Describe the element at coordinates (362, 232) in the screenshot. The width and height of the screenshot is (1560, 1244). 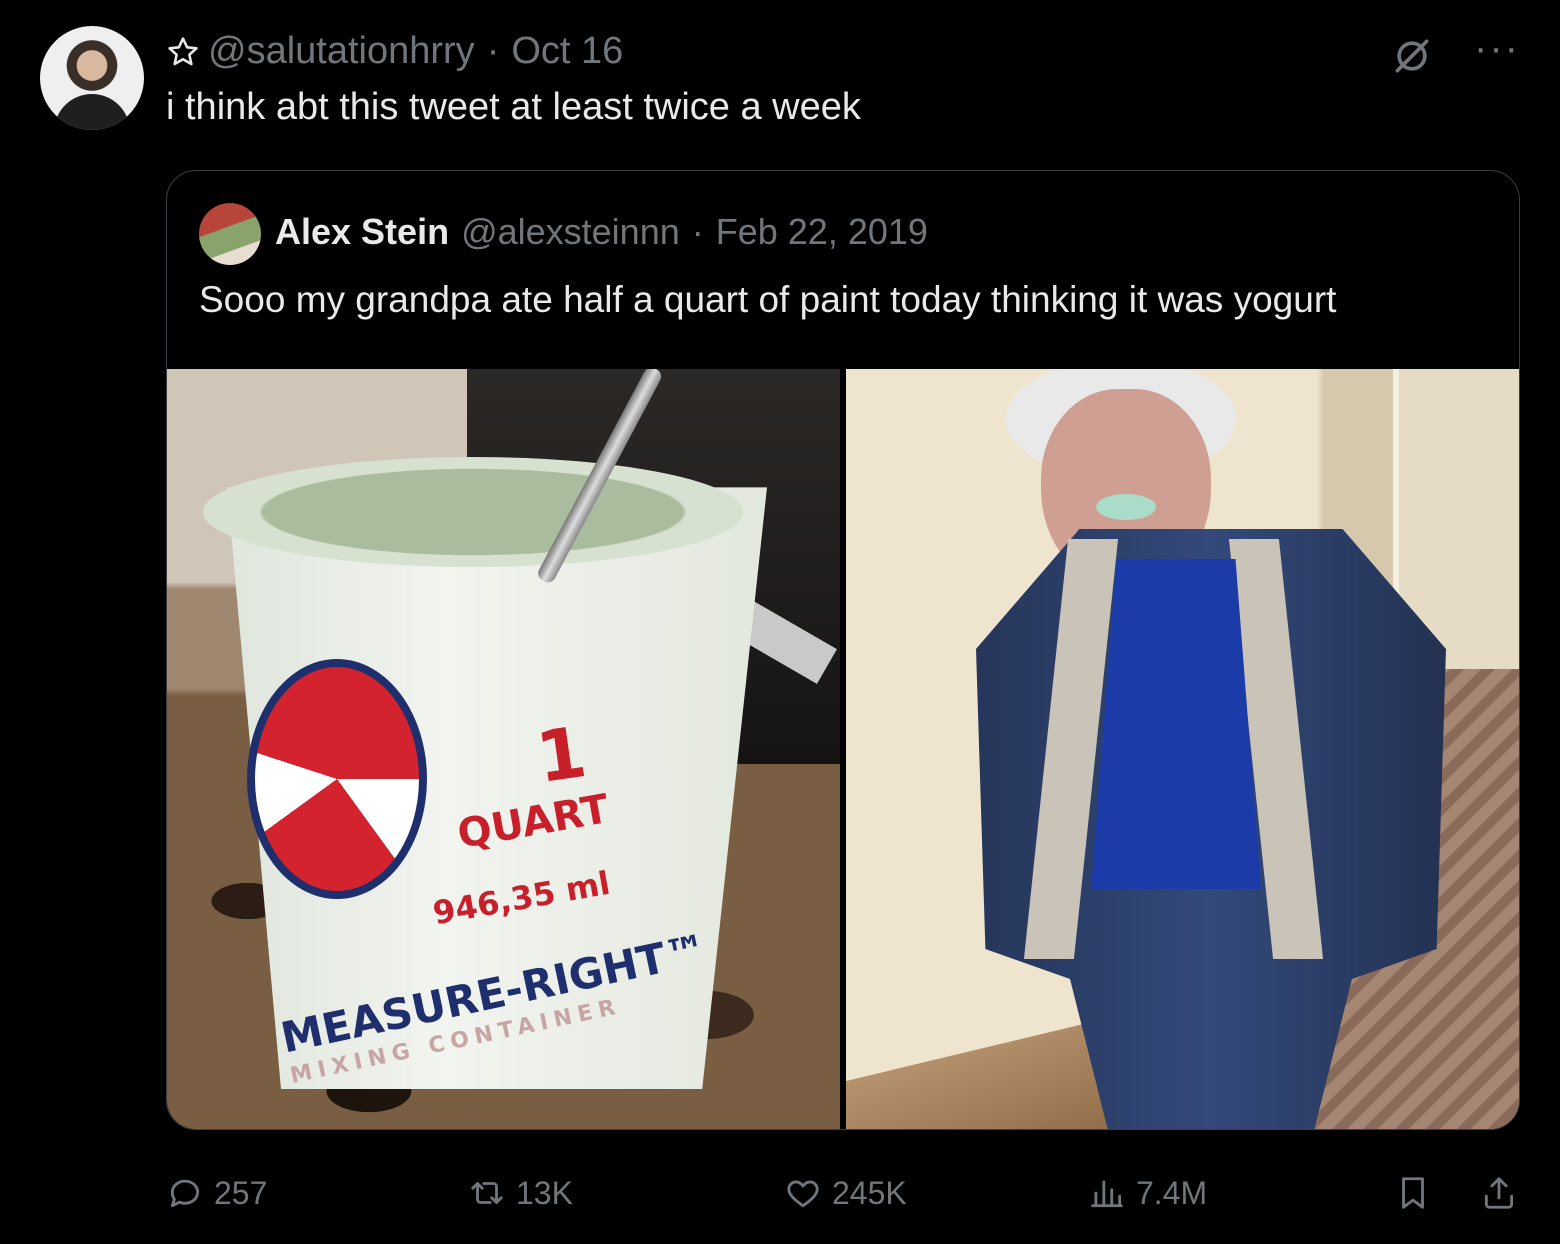
I see `quoted-name: Alex Stein` at that location.